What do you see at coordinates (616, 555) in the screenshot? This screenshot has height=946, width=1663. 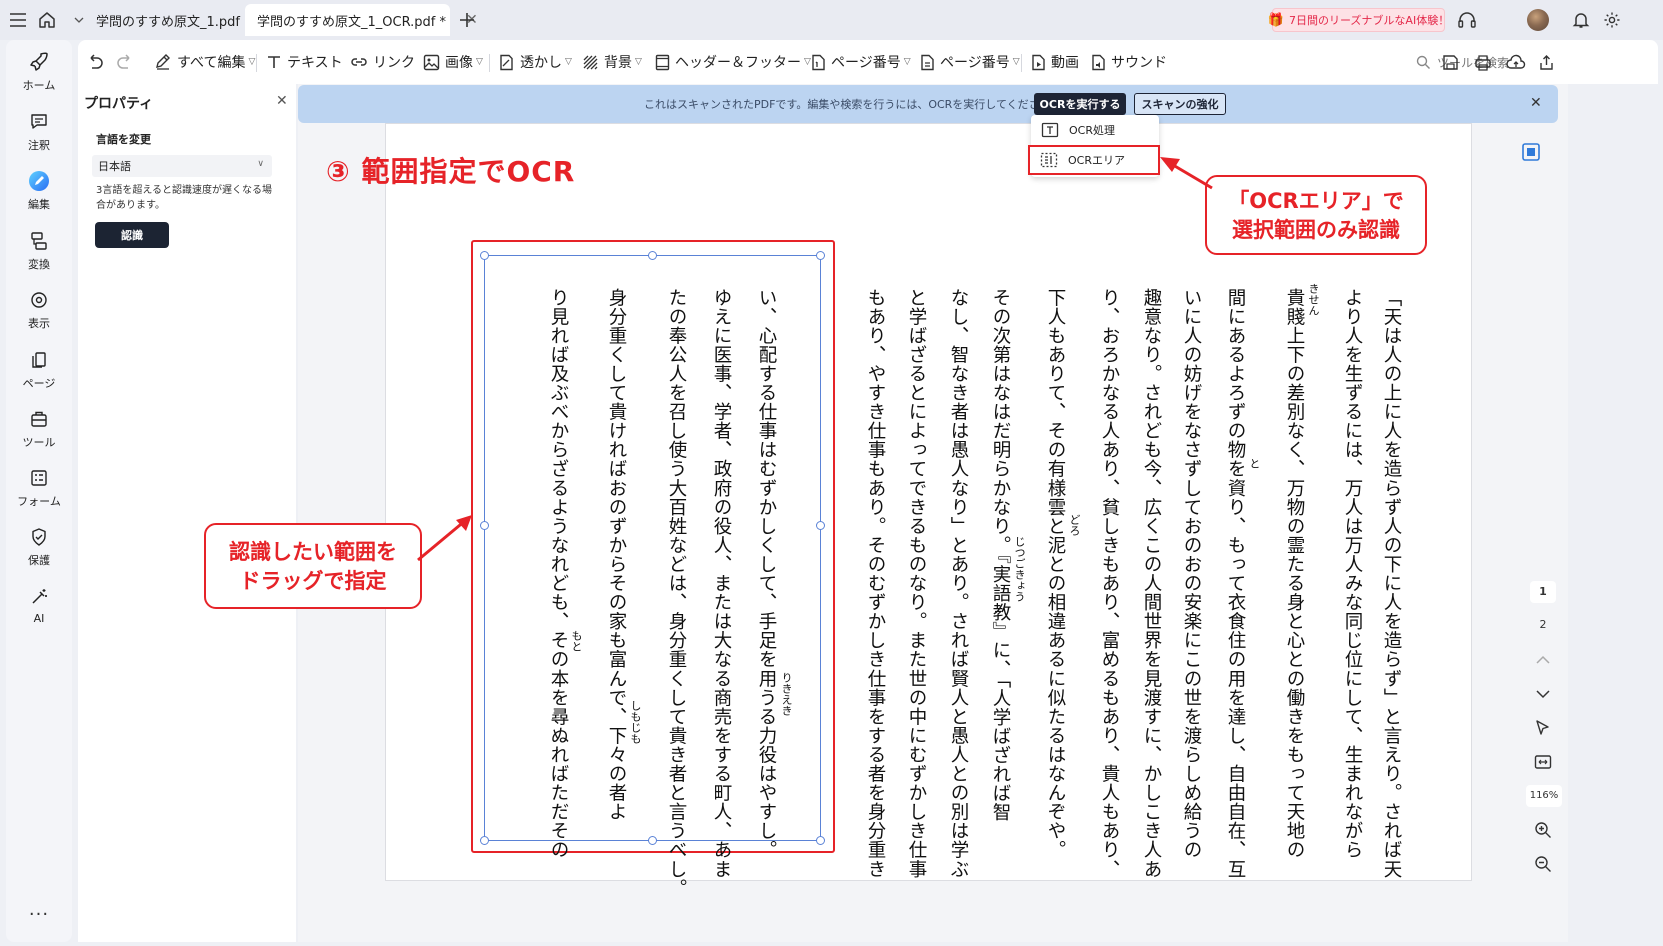 I see `text-column: 身分重くして貴ければおのずからその家も富んで、下々の者よ` at bounding box center [616, 555].